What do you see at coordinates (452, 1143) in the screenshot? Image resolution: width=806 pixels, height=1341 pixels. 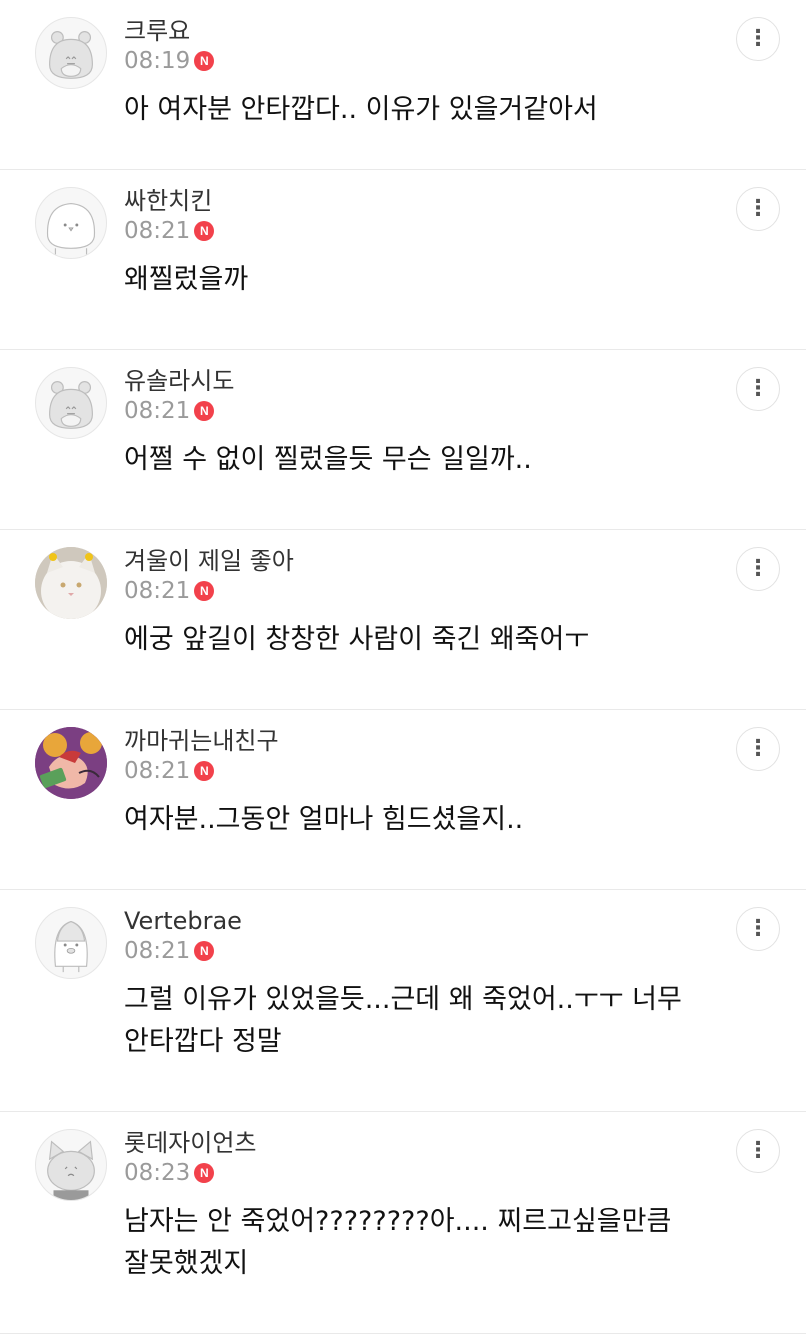 I see `comment-nickname: 롯데자이언츠` at bounding box center [452, 1143].